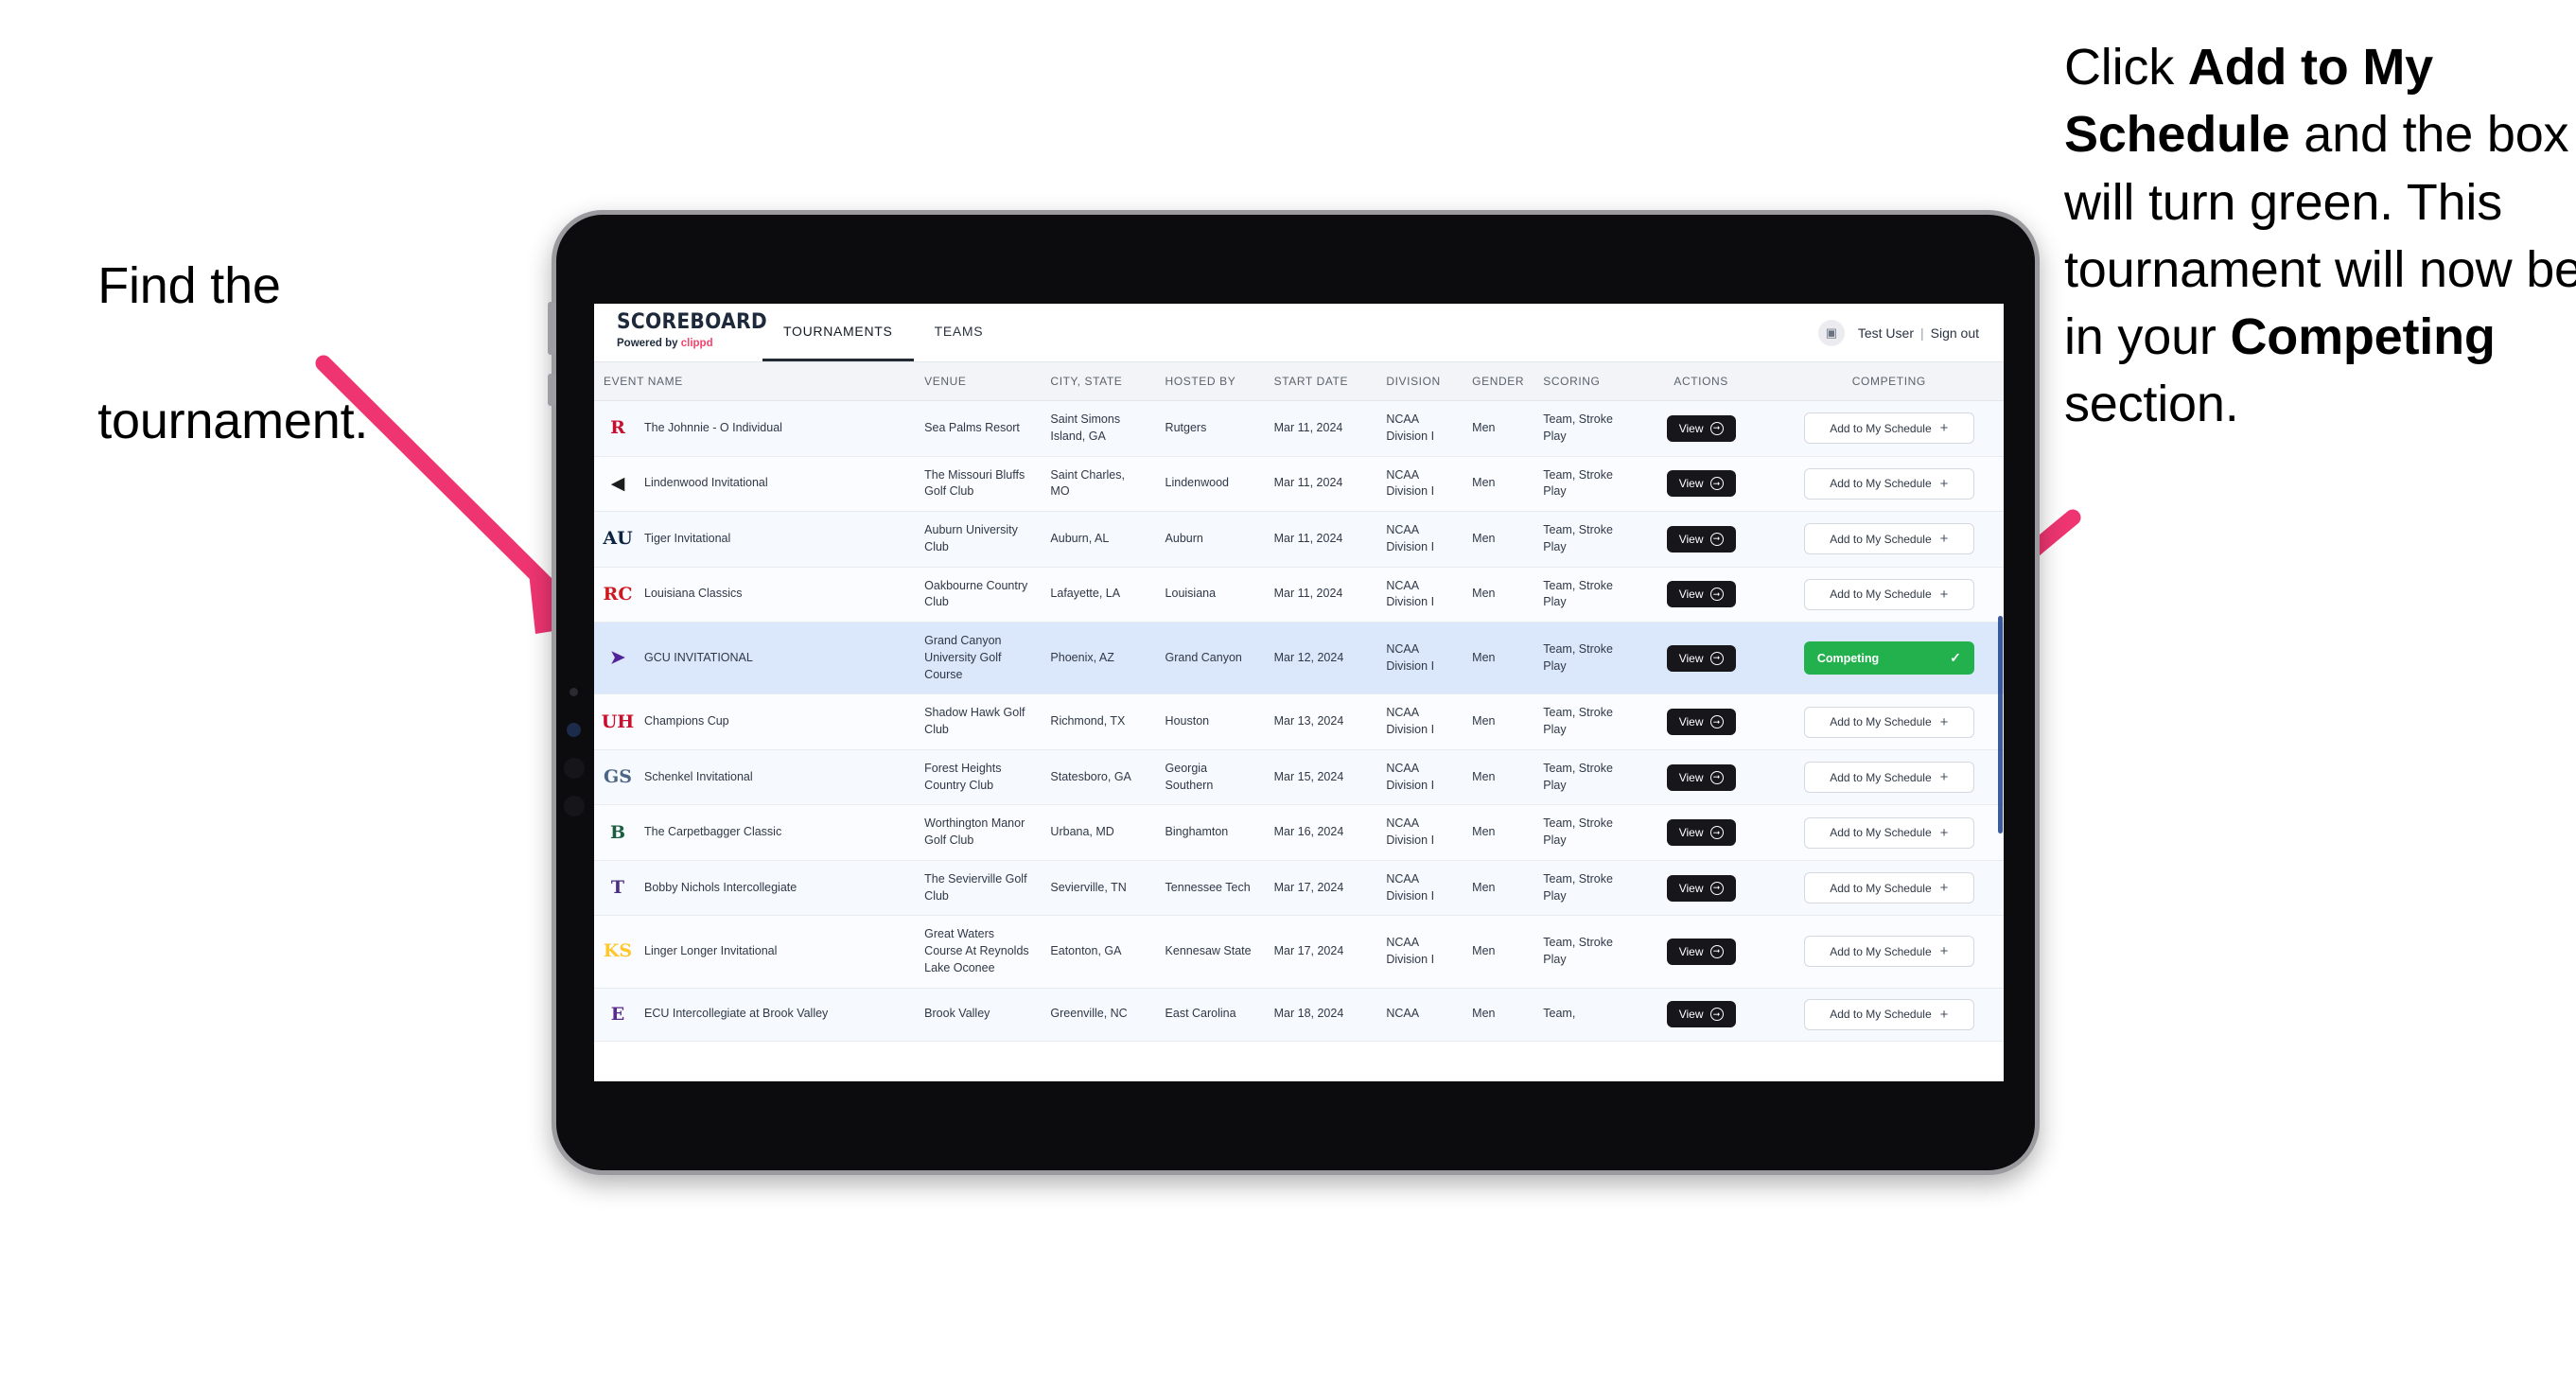  Describe the element at coordinates (649, 343) in the screenshot. I see `powered-by-label: Powered by` at that location.